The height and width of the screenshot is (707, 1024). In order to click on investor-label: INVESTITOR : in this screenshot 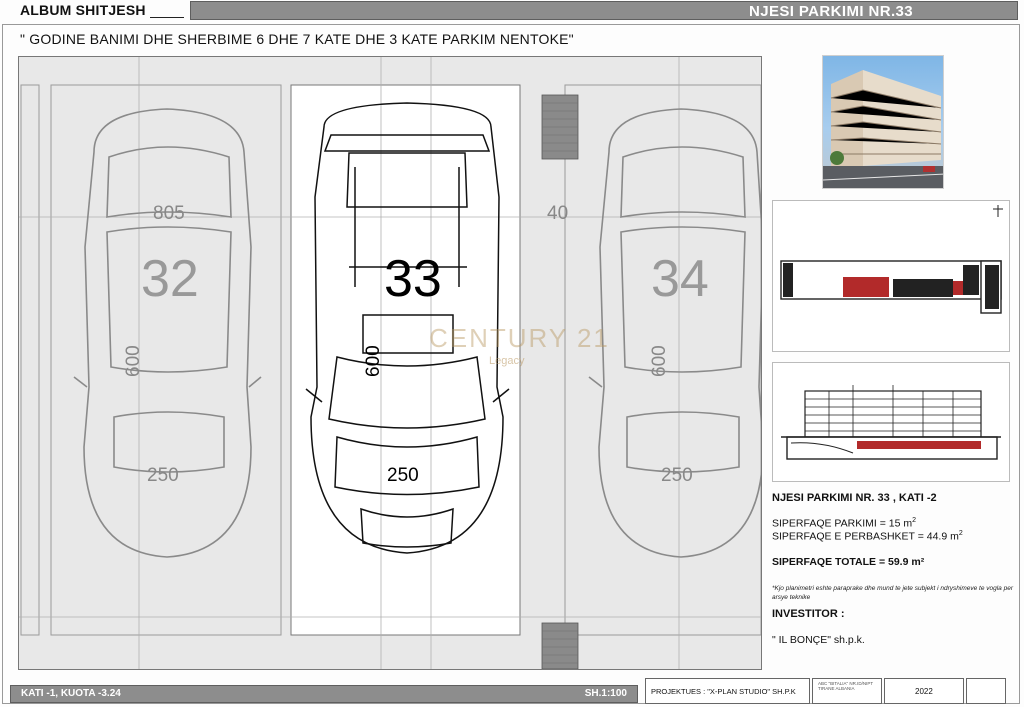, I will do `click(808, 614)`.